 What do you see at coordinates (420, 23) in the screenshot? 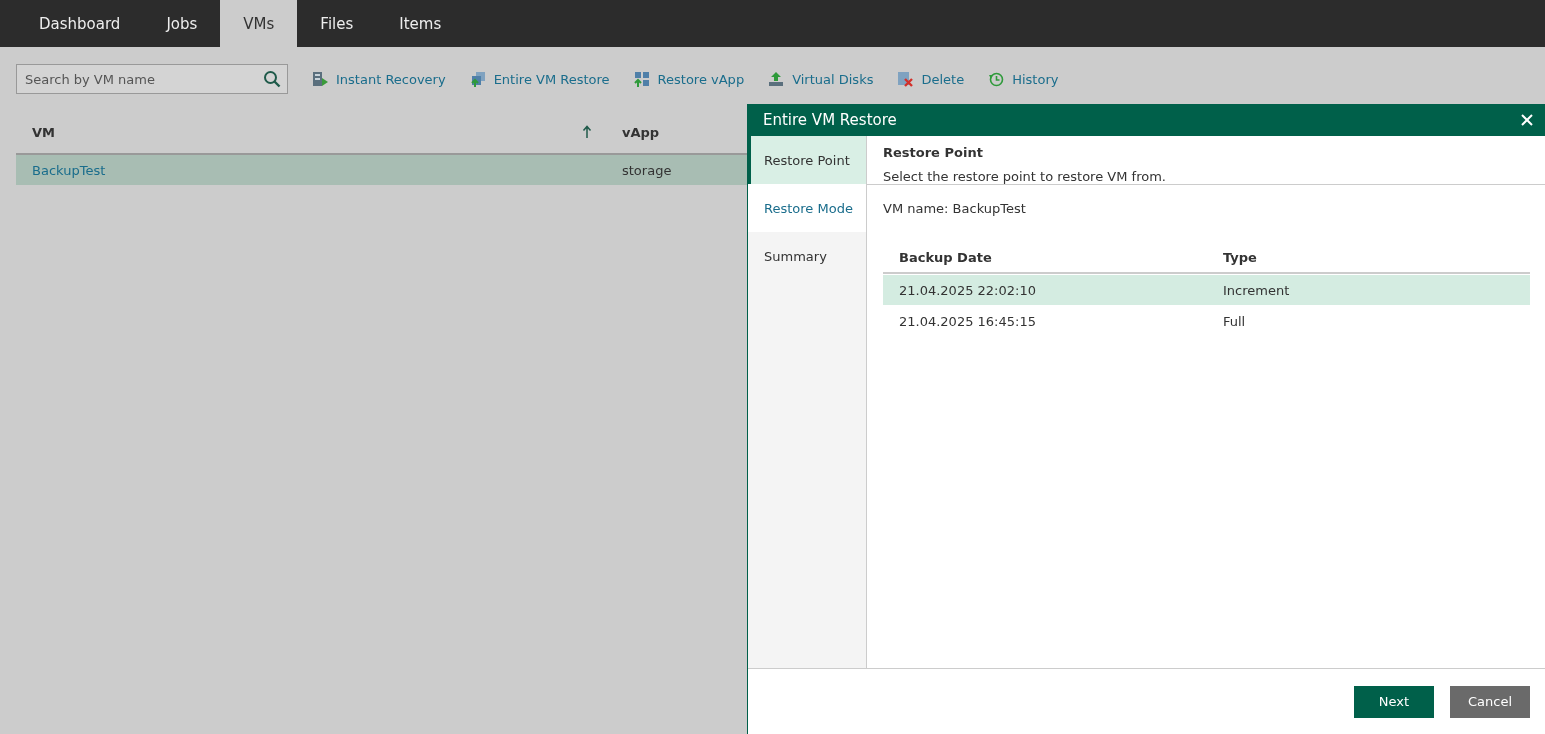
I see `nav-tab: Items` at bounding box center [420, 23].